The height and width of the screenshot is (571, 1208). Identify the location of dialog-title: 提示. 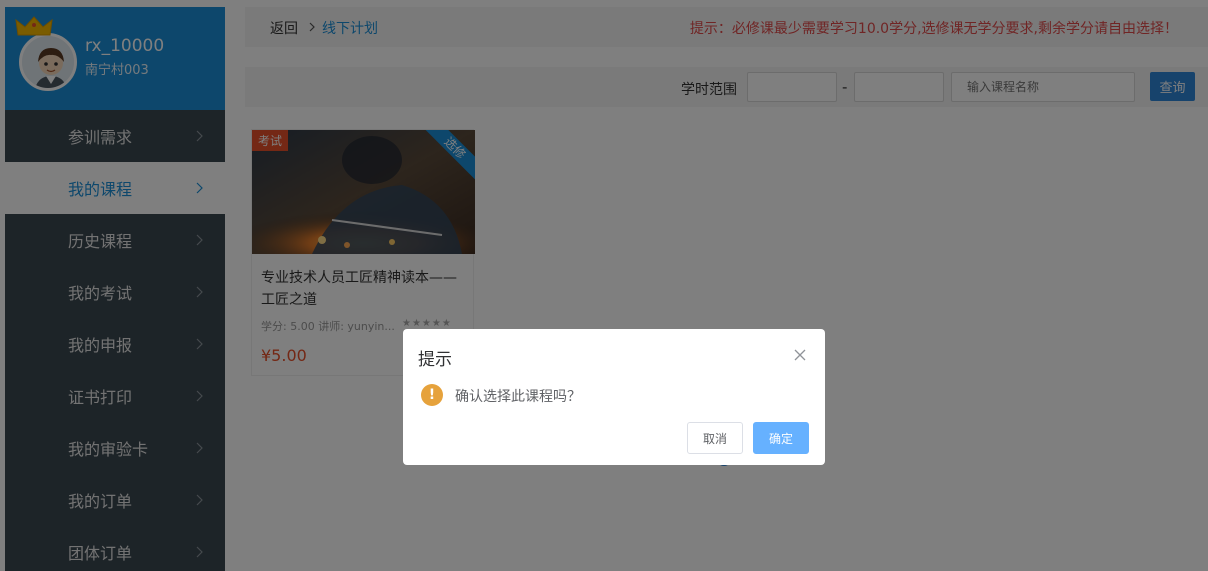
(435, 360).